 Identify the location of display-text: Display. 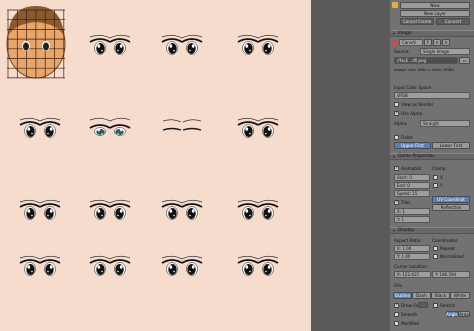
(406, 230).